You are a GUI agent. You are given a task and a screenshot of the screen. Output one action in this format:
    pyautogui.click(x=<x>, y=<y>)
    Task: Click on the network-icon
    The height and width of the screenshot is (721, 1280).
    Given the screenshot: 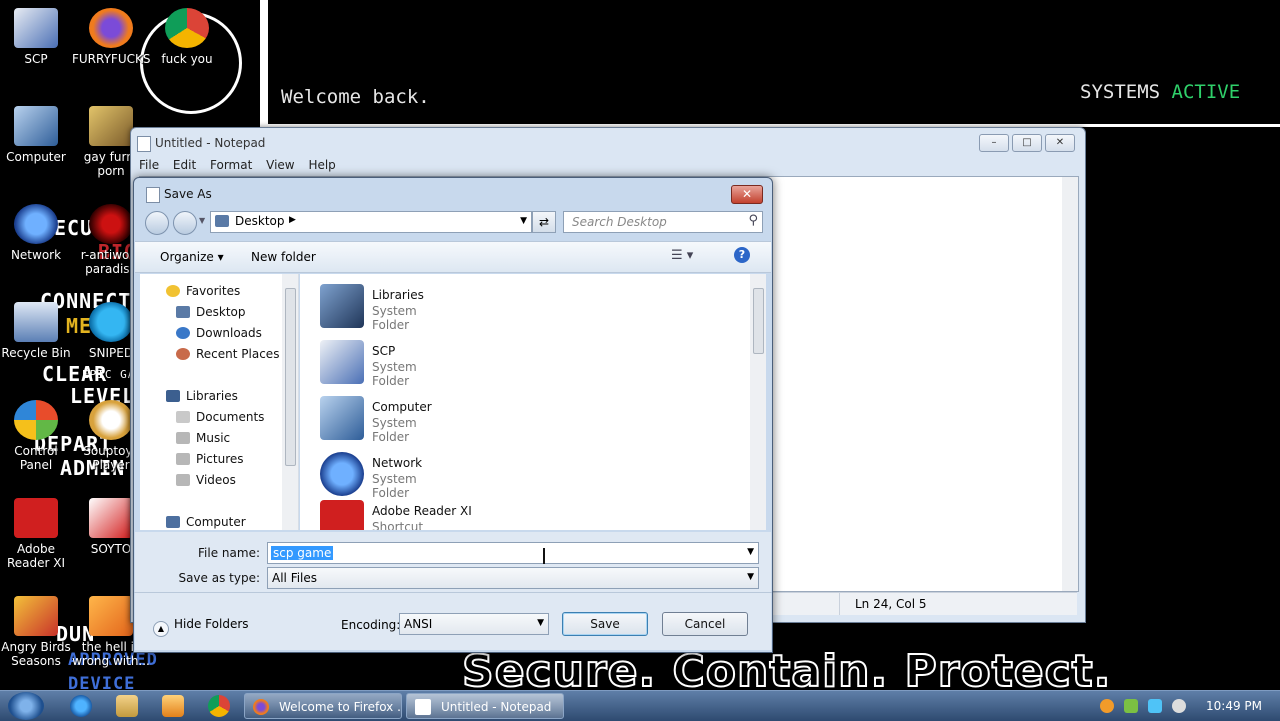 What is the action you would take?
    pyautogui.click(x=342, y=474)
    